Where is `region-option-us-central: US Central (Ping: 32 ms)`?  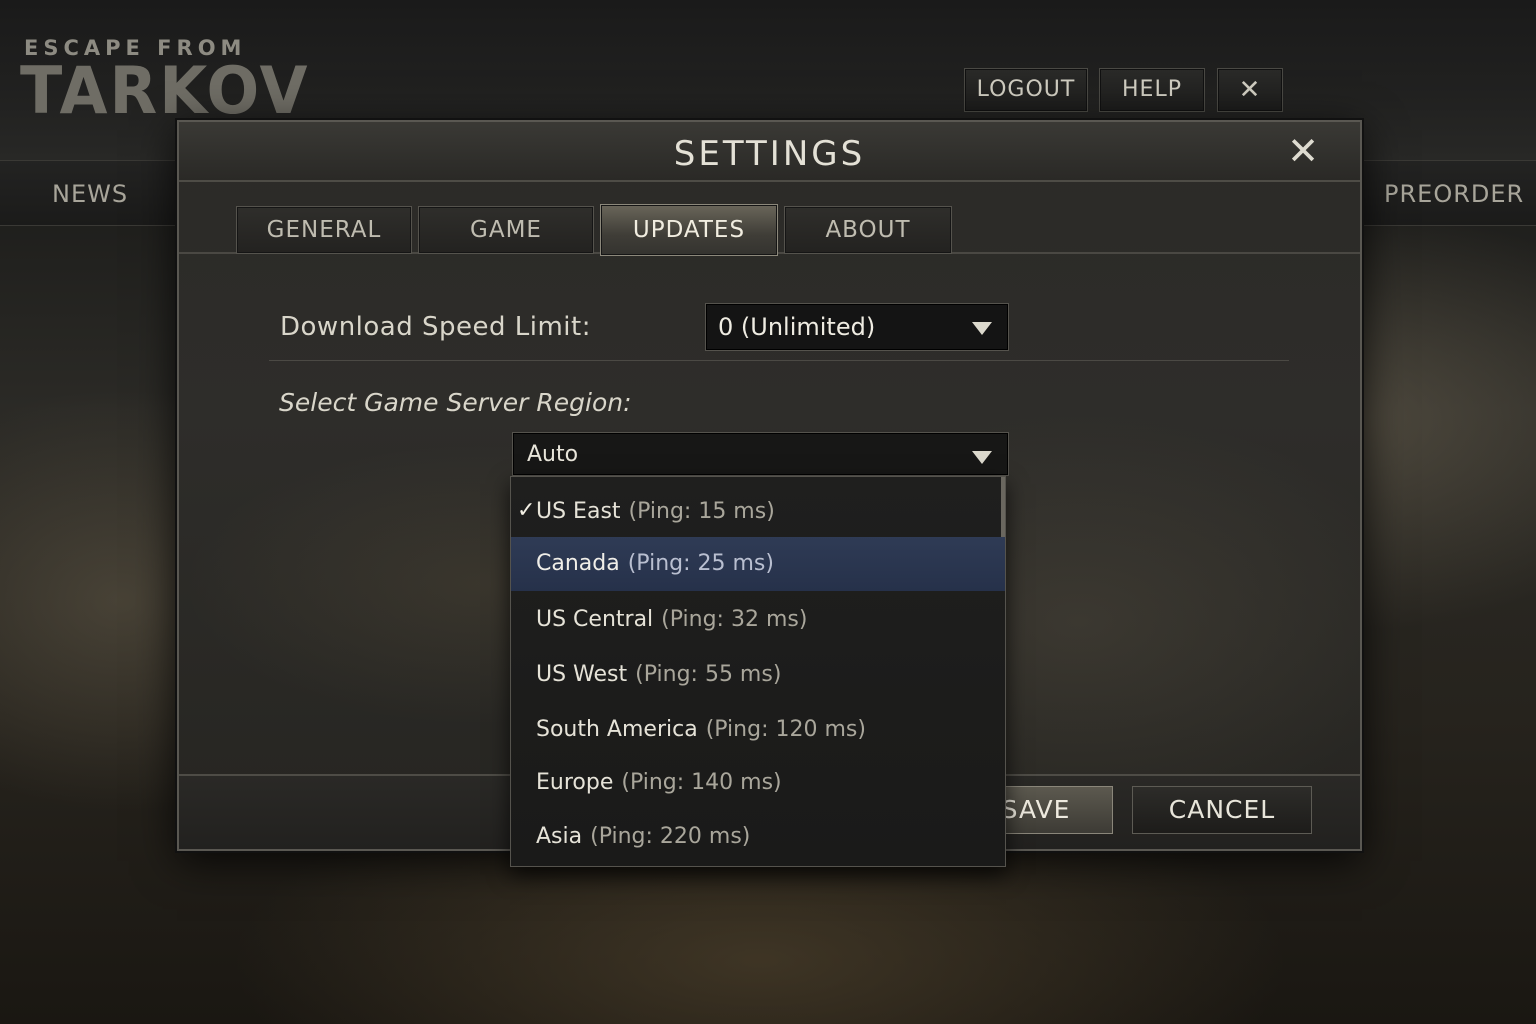
region-option-us-central: US Central (Ping: 32 ms) is located at coordinates (758, 620).